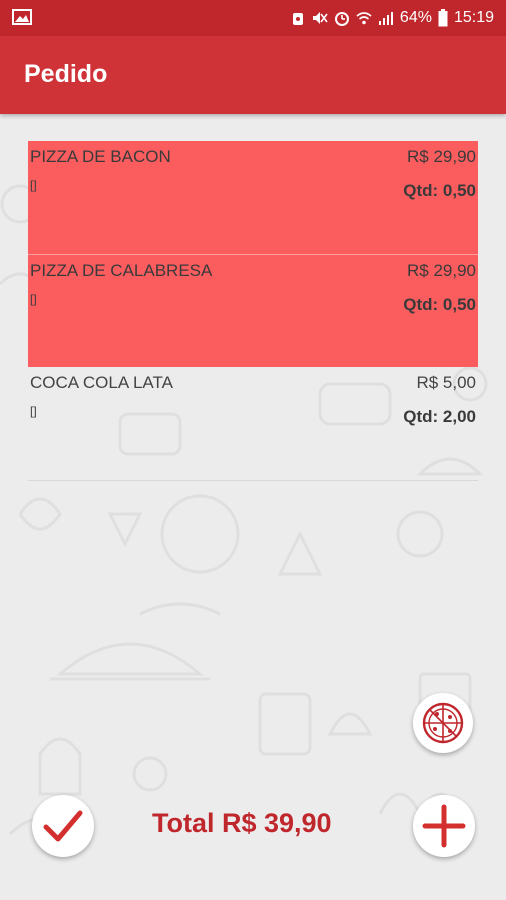  What do you see at coordinates (253, 75) in the screenshot?
I see `app-bar: Pedido` at bounding box center [253, 75].